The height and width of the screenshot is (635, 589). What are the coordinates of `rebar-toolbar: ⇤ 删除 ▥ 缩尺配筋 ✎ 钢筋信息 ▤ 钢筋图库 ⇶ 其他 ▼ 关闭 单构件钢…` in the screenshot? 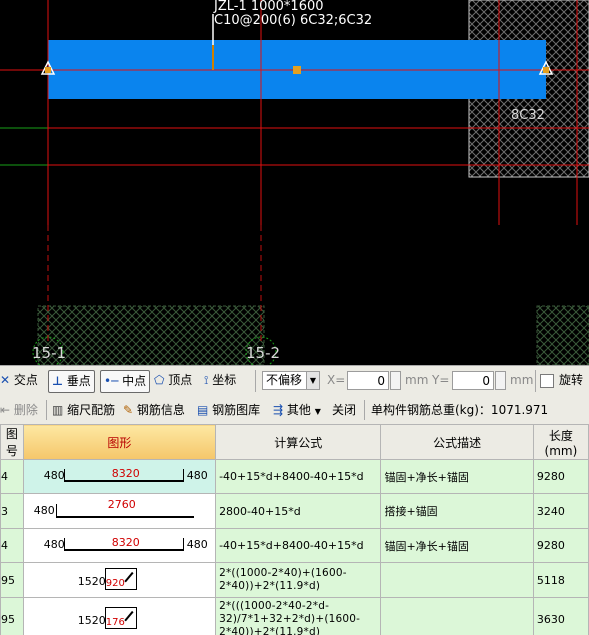 It's located at (294, 410).